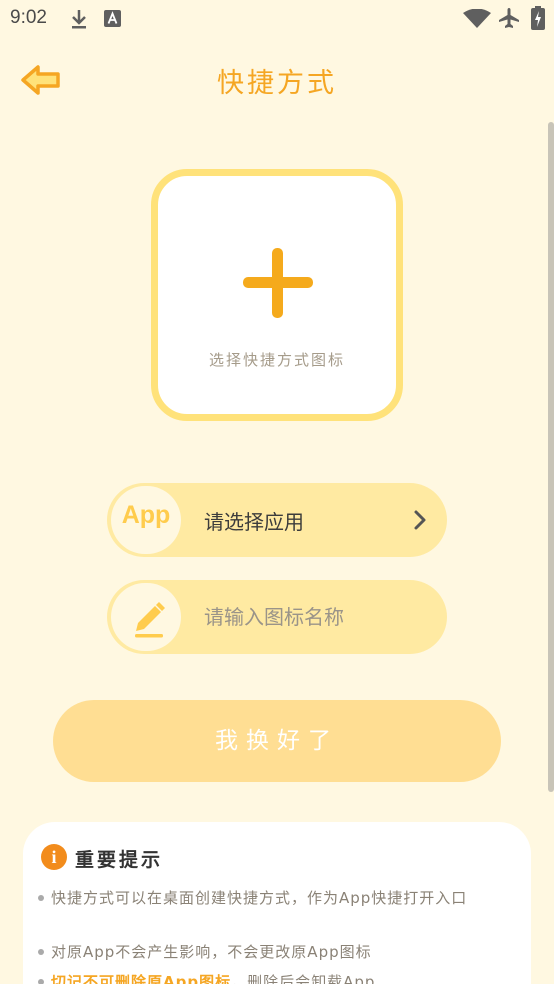 The width and height of the screenshot is (554, 984). What do you see at coordinates (274, 952) in the screenshot?
I see `tip-item: 对原App不会产生影响，不会更改原App图标` at bounding box center [274, 952].